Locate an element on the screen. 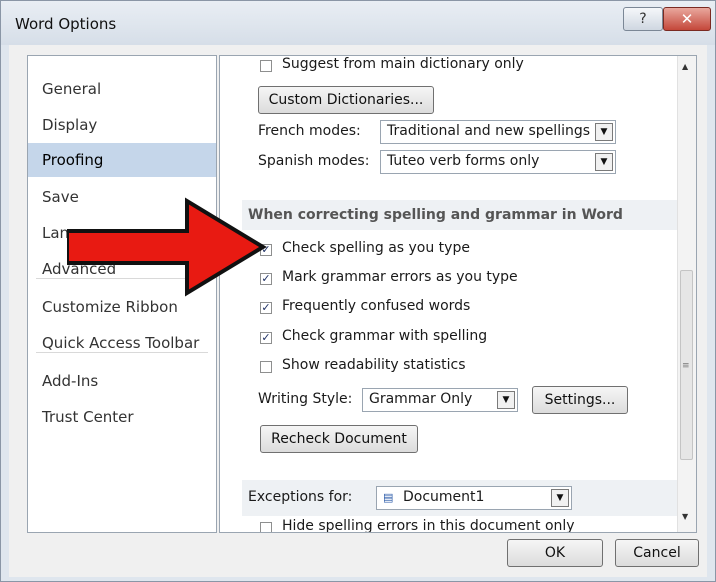  nav-item-display: Display is located at coordinates (122, 125).